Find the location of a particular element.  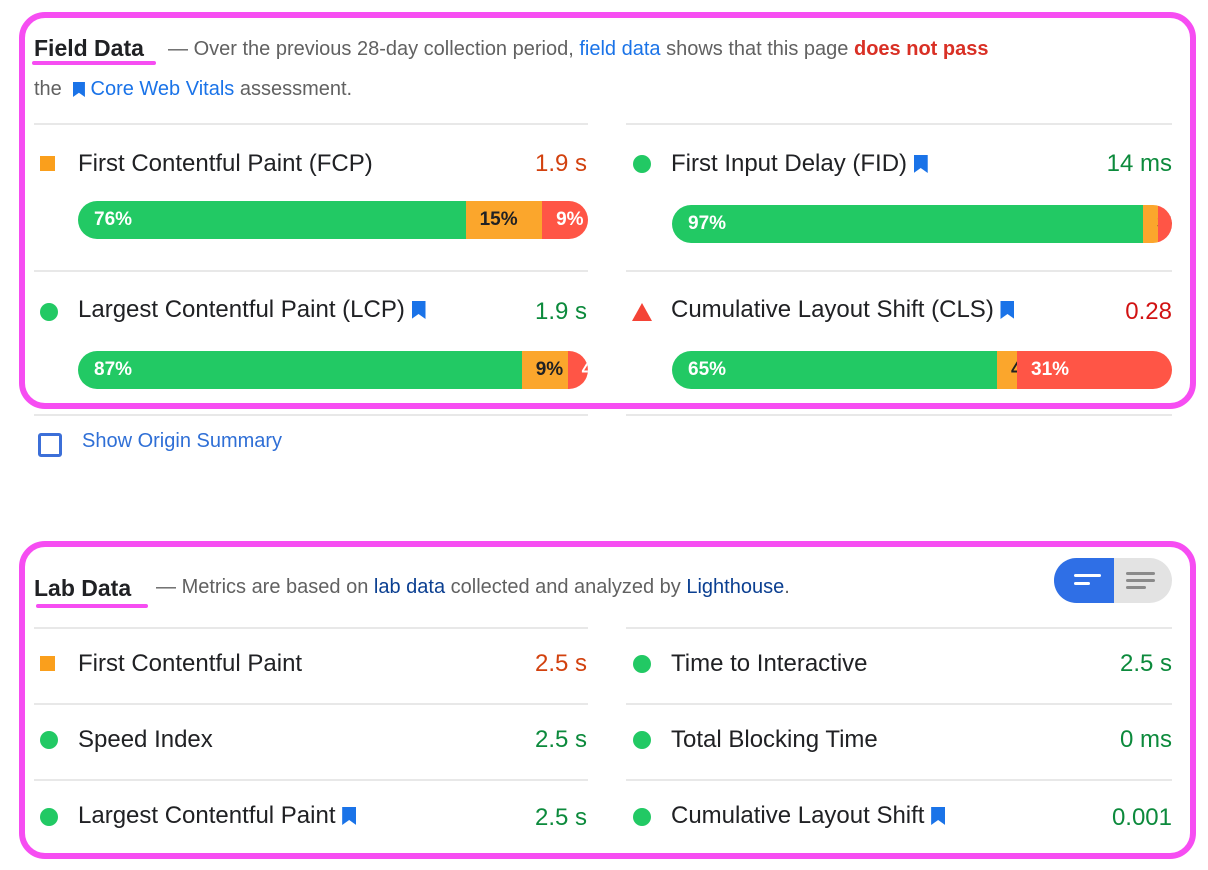

metric-label-lcp: Largest Contentful Paint (LCP) is located at coordinates (252, 310).